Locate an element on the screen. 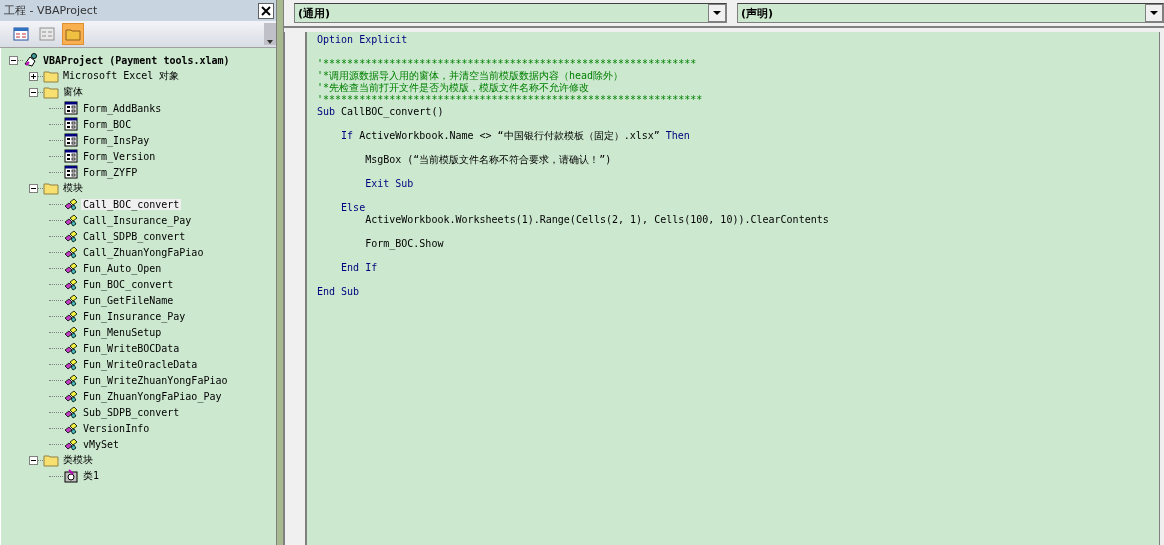  code-line: '************************************************************** is located at coordinates (507, 64).